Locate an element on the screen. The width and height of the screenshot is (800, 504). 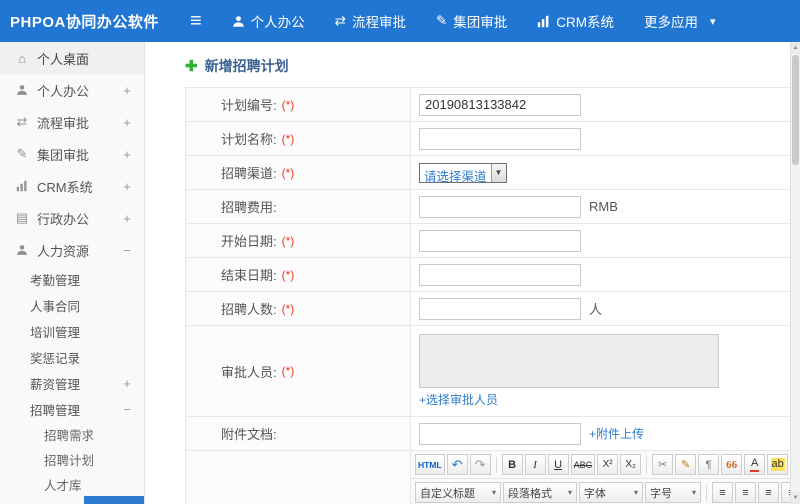
bold-button: B is located at coordinates (512, 464).